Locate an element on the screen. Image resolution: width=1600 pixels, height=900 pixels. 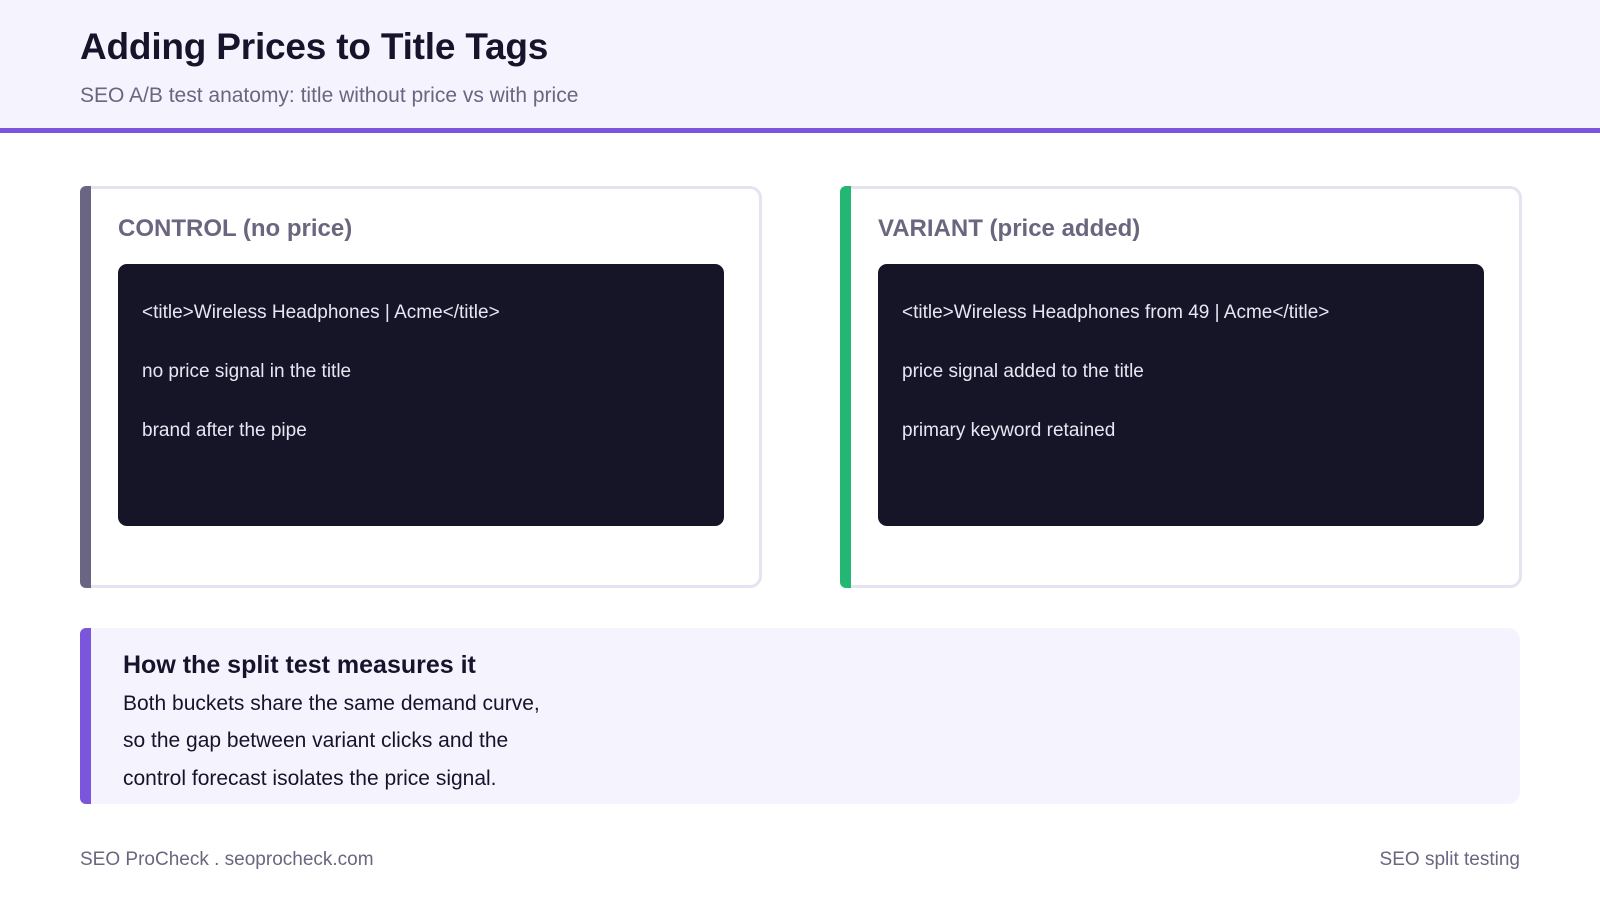
variant-note-line: primary keyword retained is located at coordinates (1009, 430).